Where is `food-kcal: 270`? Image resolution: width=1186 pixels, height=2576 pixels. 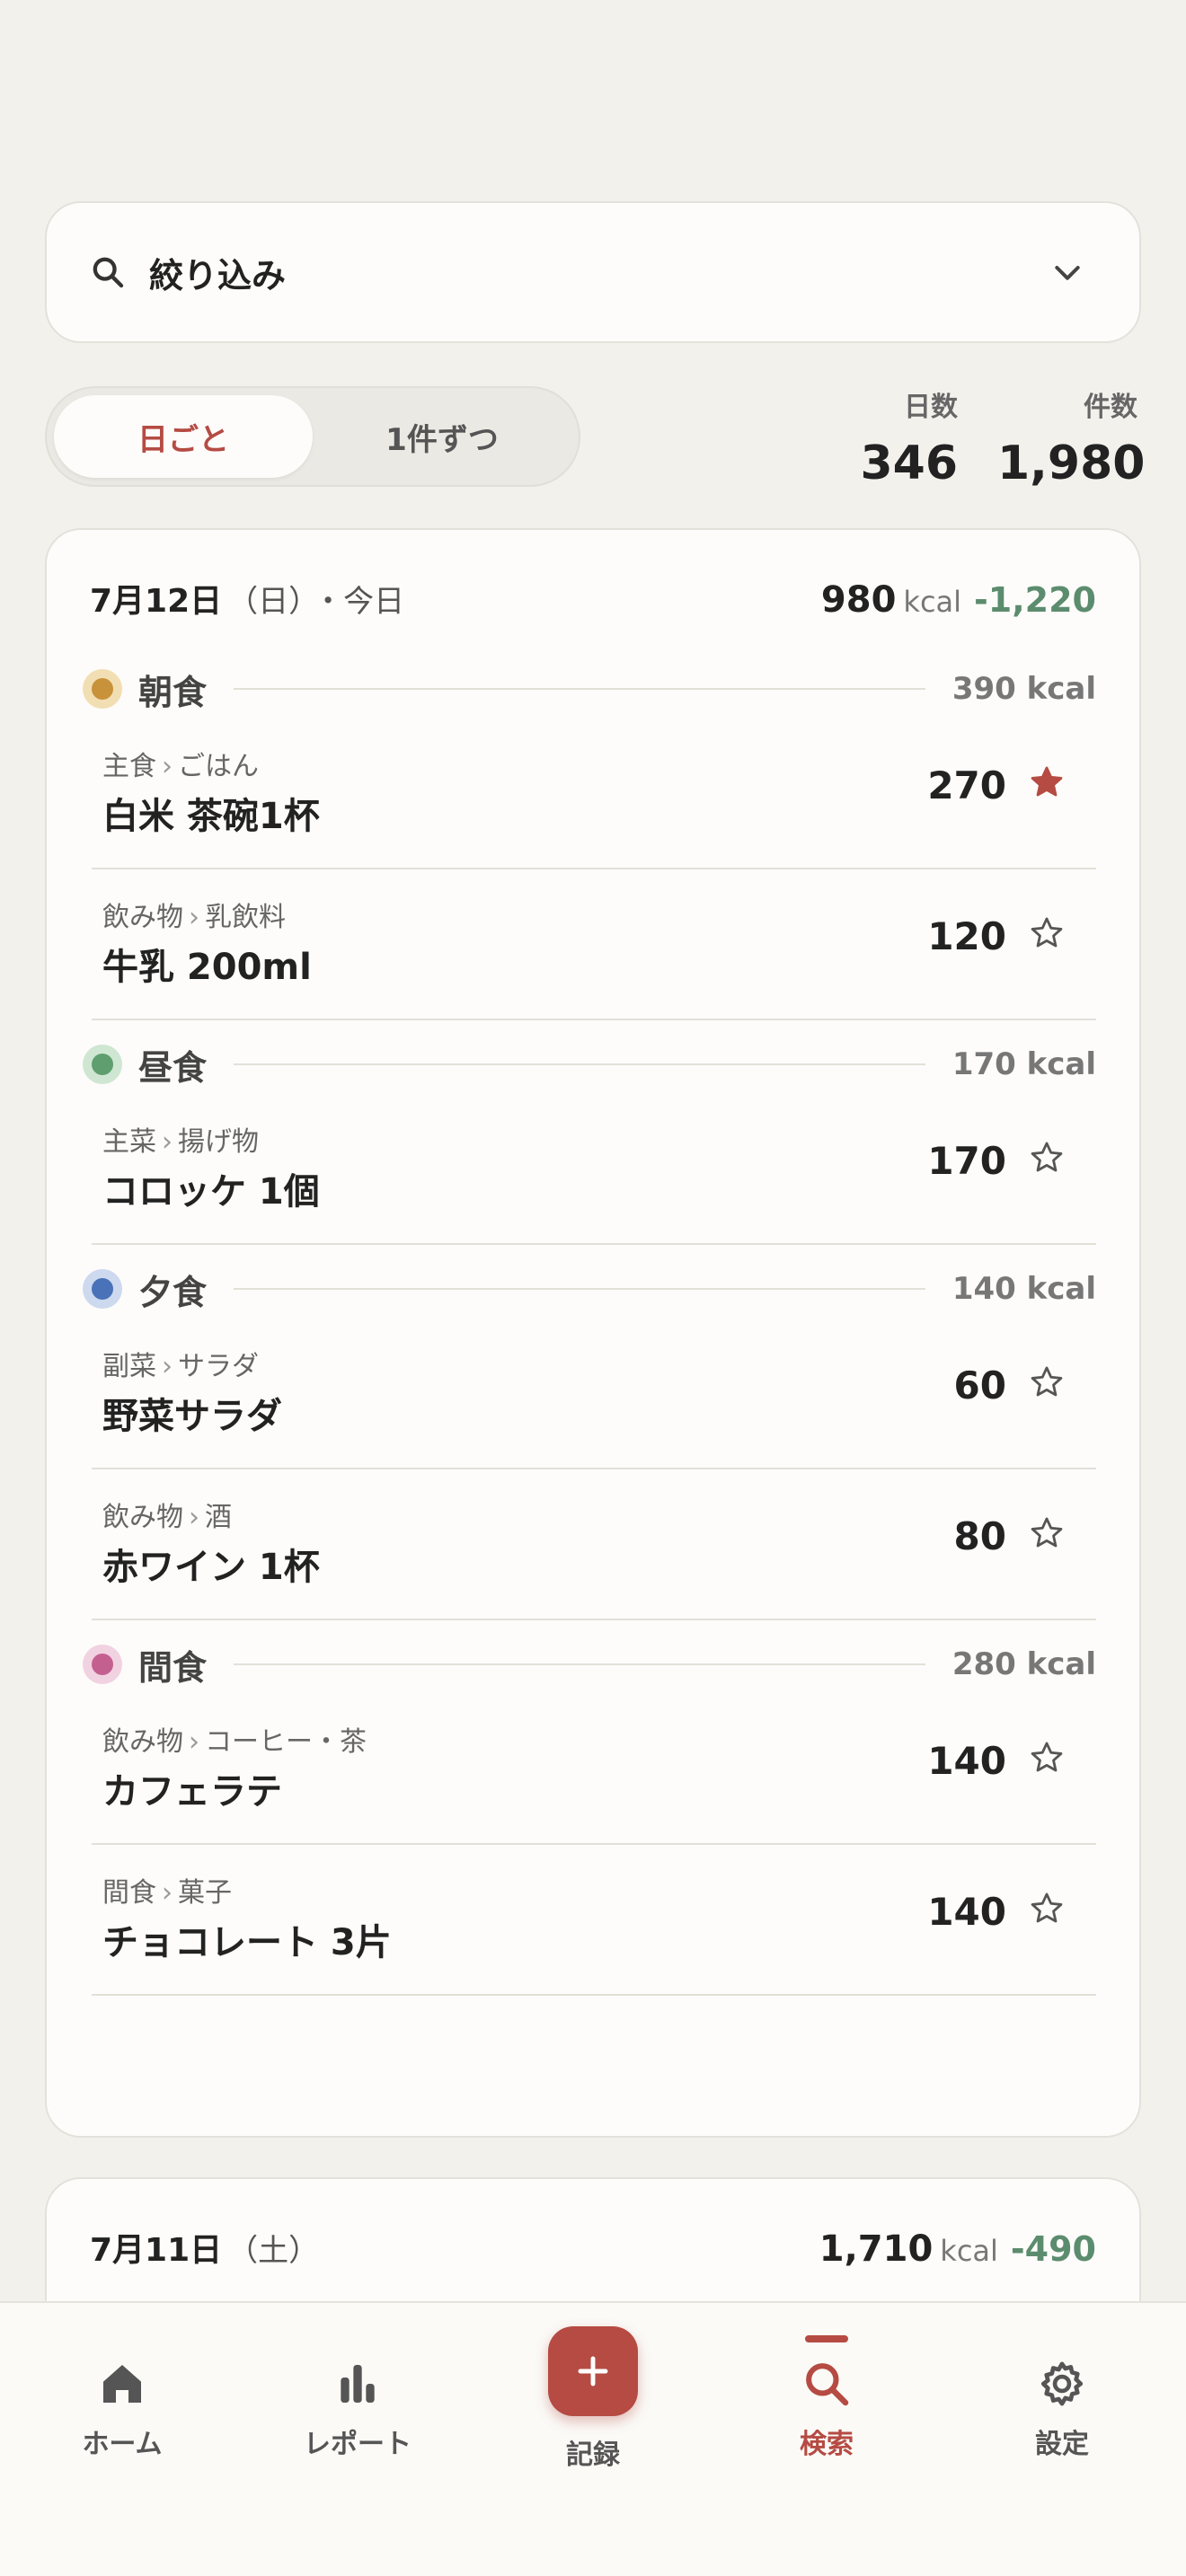
food-kcal: 270 is located at coordinates (966, 785).